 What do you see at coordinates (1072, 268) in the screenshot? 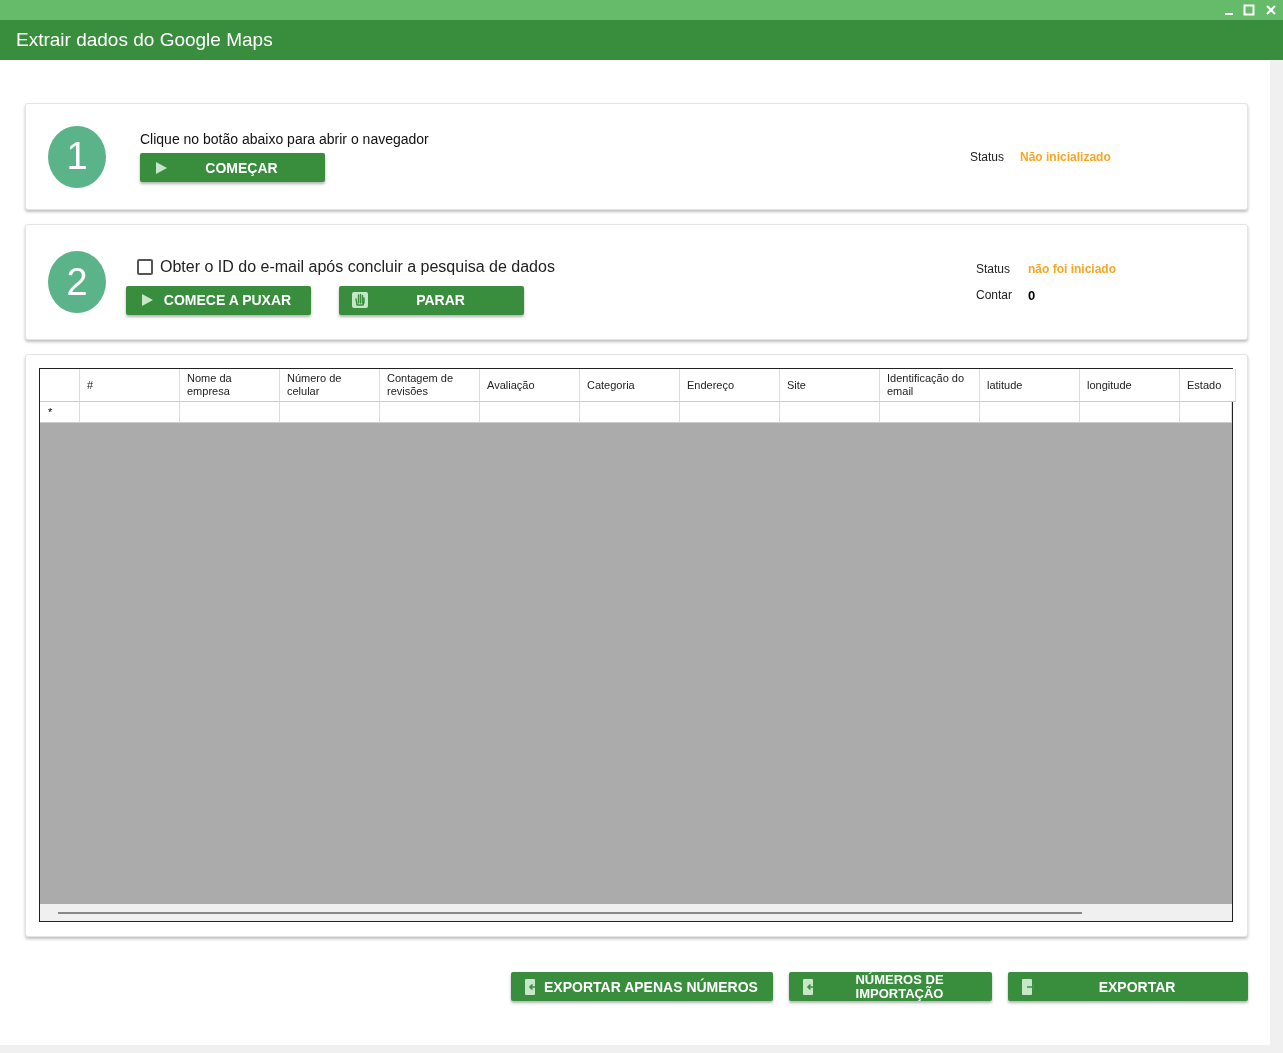
I see `status-value: não foi iniciado` at bounding box center [1072, 268].